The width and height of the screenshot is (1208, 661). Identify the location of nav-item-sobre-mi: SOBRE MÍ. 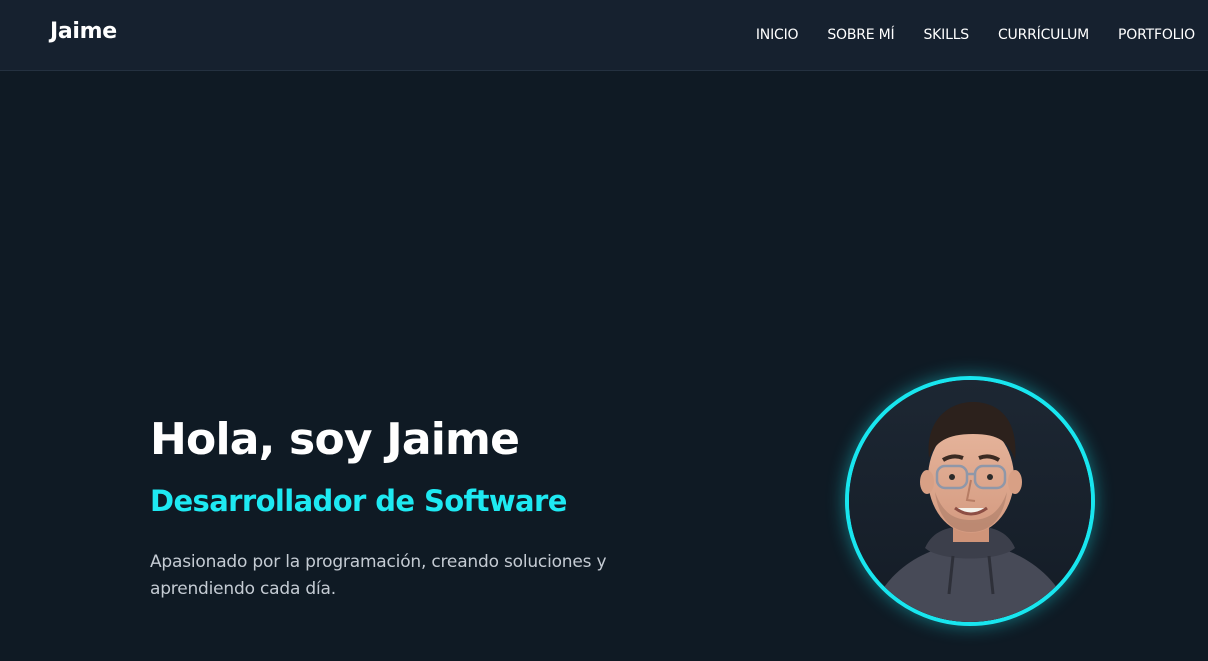
(860, 33).